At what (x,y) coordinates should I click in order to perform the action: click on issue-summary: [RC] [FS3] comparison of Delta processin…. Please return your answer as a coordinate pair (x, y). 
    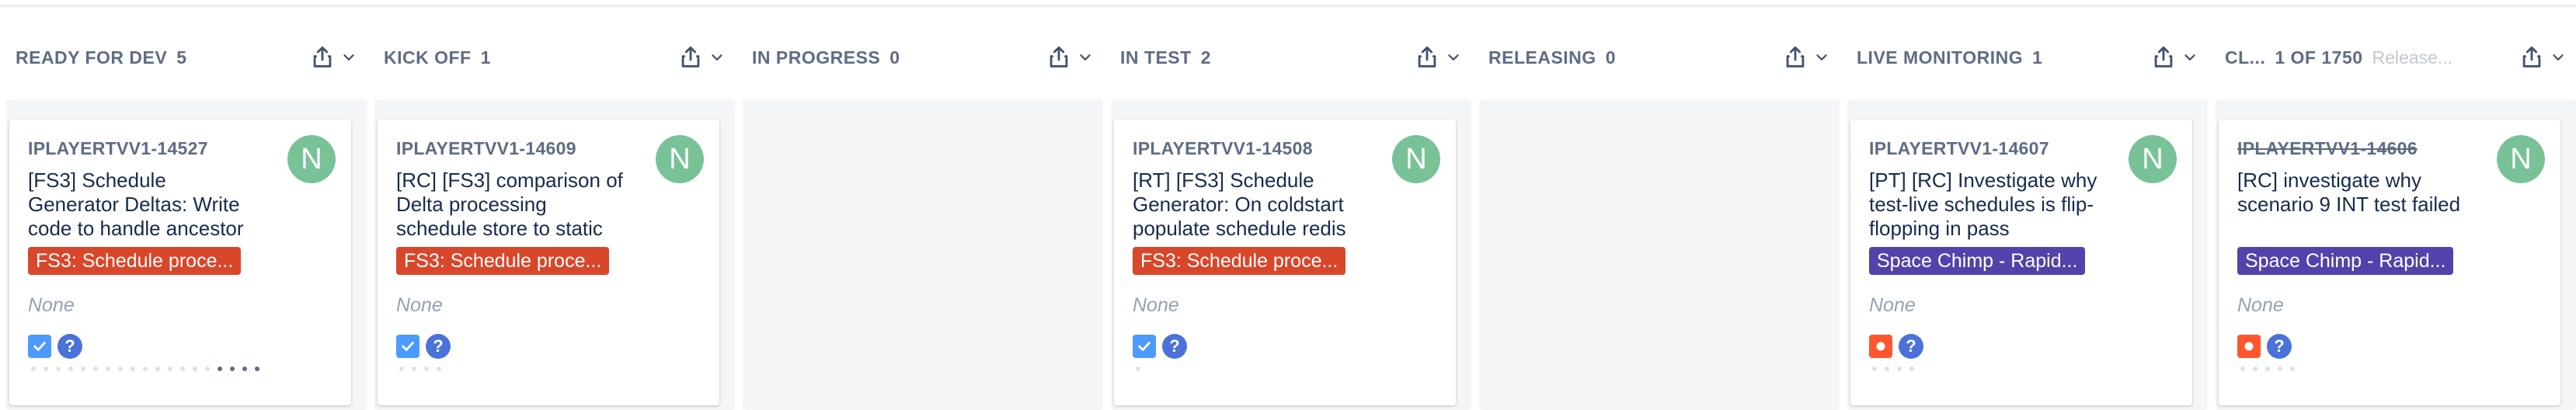
    Looking at the image, I should click on (510, 204).